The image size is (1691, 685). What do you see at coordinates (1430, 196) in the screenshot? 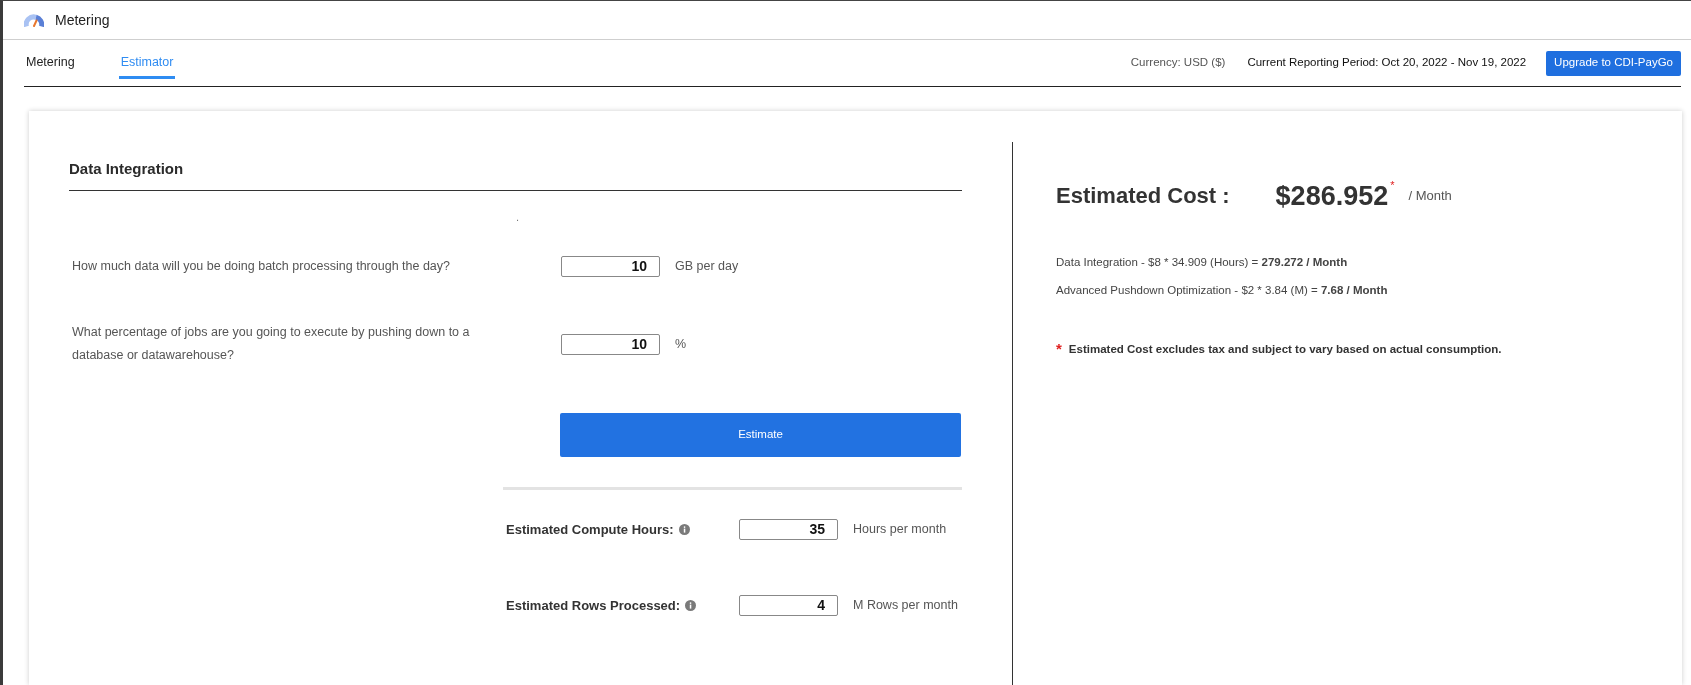
I see `cost-period: / Month` at bounding box center [1430, 196].